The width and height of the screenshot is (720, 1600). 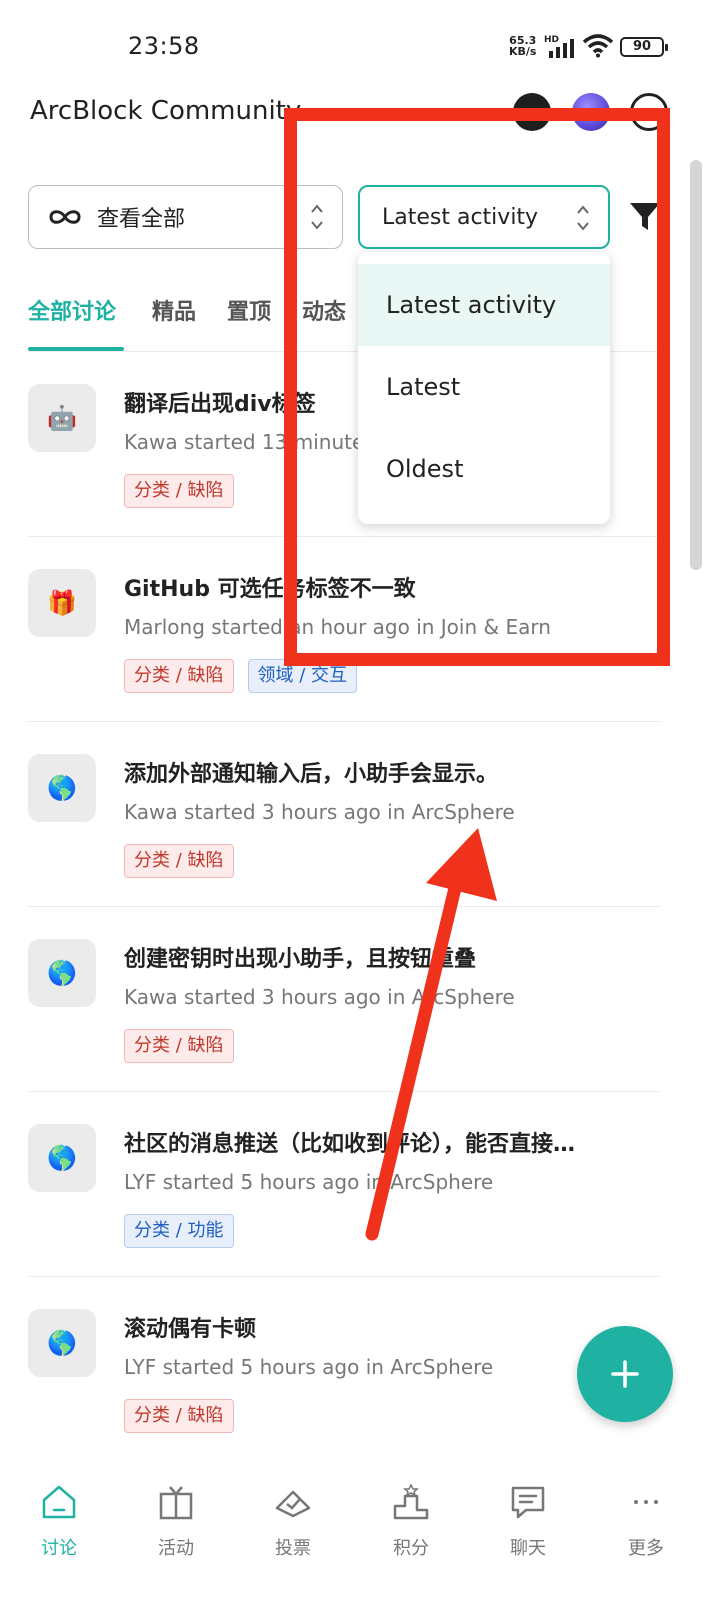 I want to click on nav-label: 投票, so click(x=293, y=1548).